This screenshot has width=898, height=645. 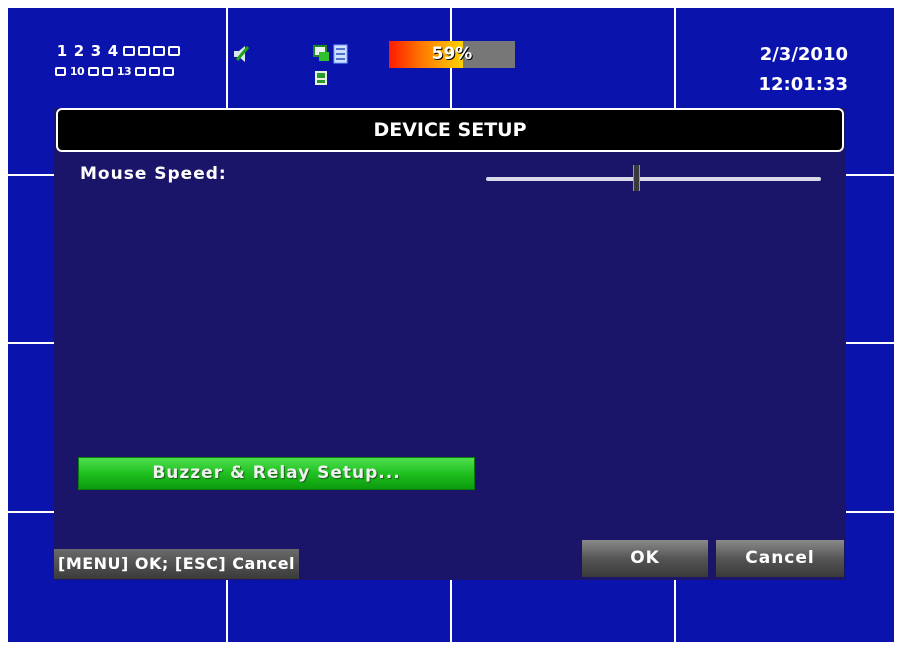 What do you see at coordinates (77, 71) in the screenshot?
I see `channel-number: 10` at bounding box center [77, 71].